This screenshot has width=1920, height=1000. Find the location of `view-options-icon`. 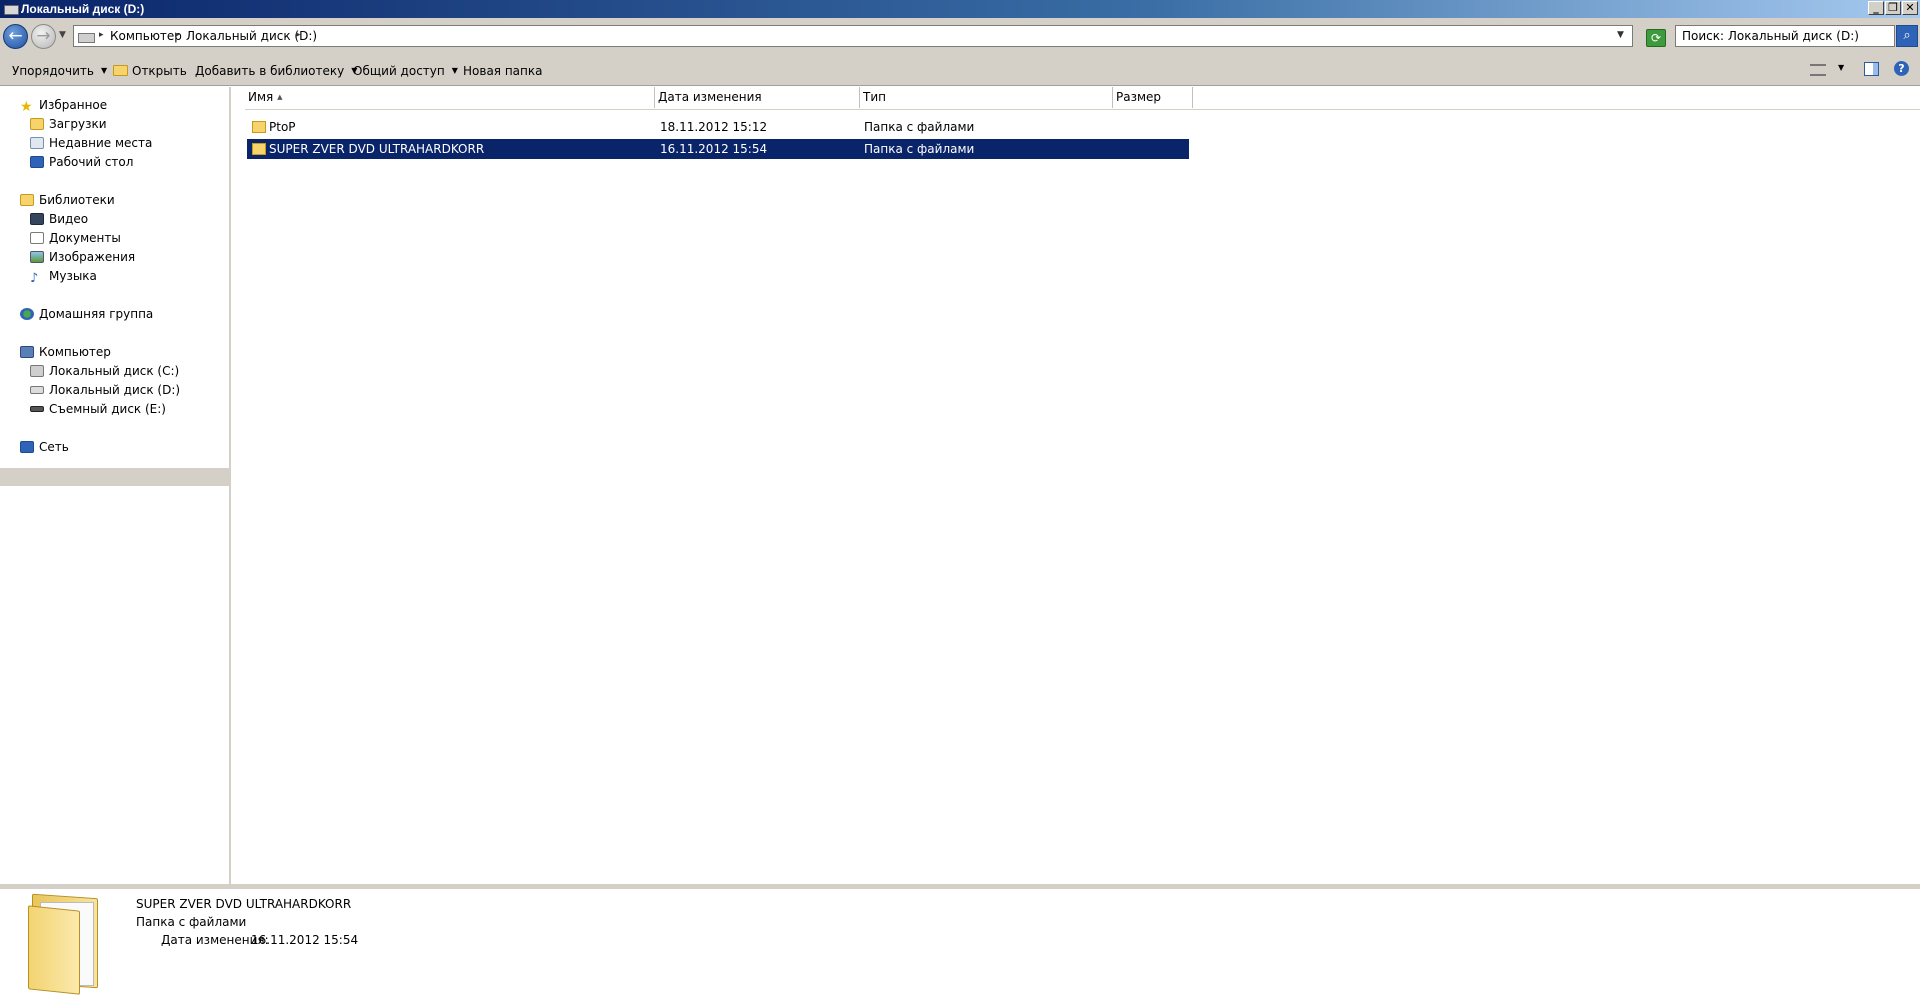

view-options-icon is located at coordinates (1818, 70).